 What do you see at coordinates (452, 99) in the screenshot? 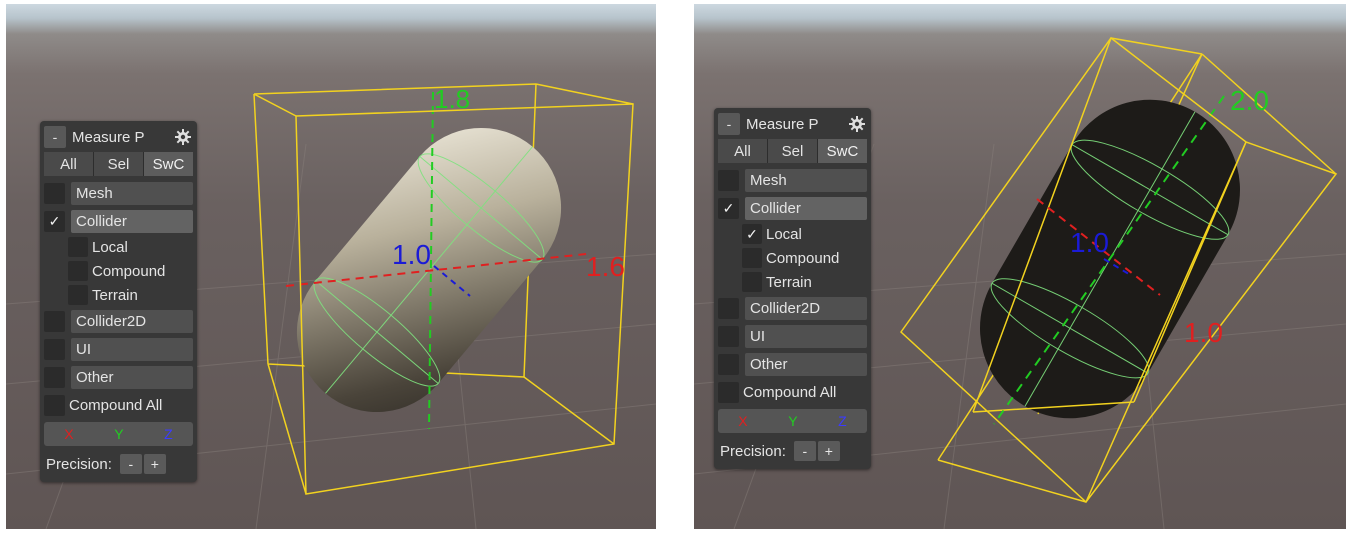
I see `y-measure-label: 1.8` at bounding box center [452, 99].